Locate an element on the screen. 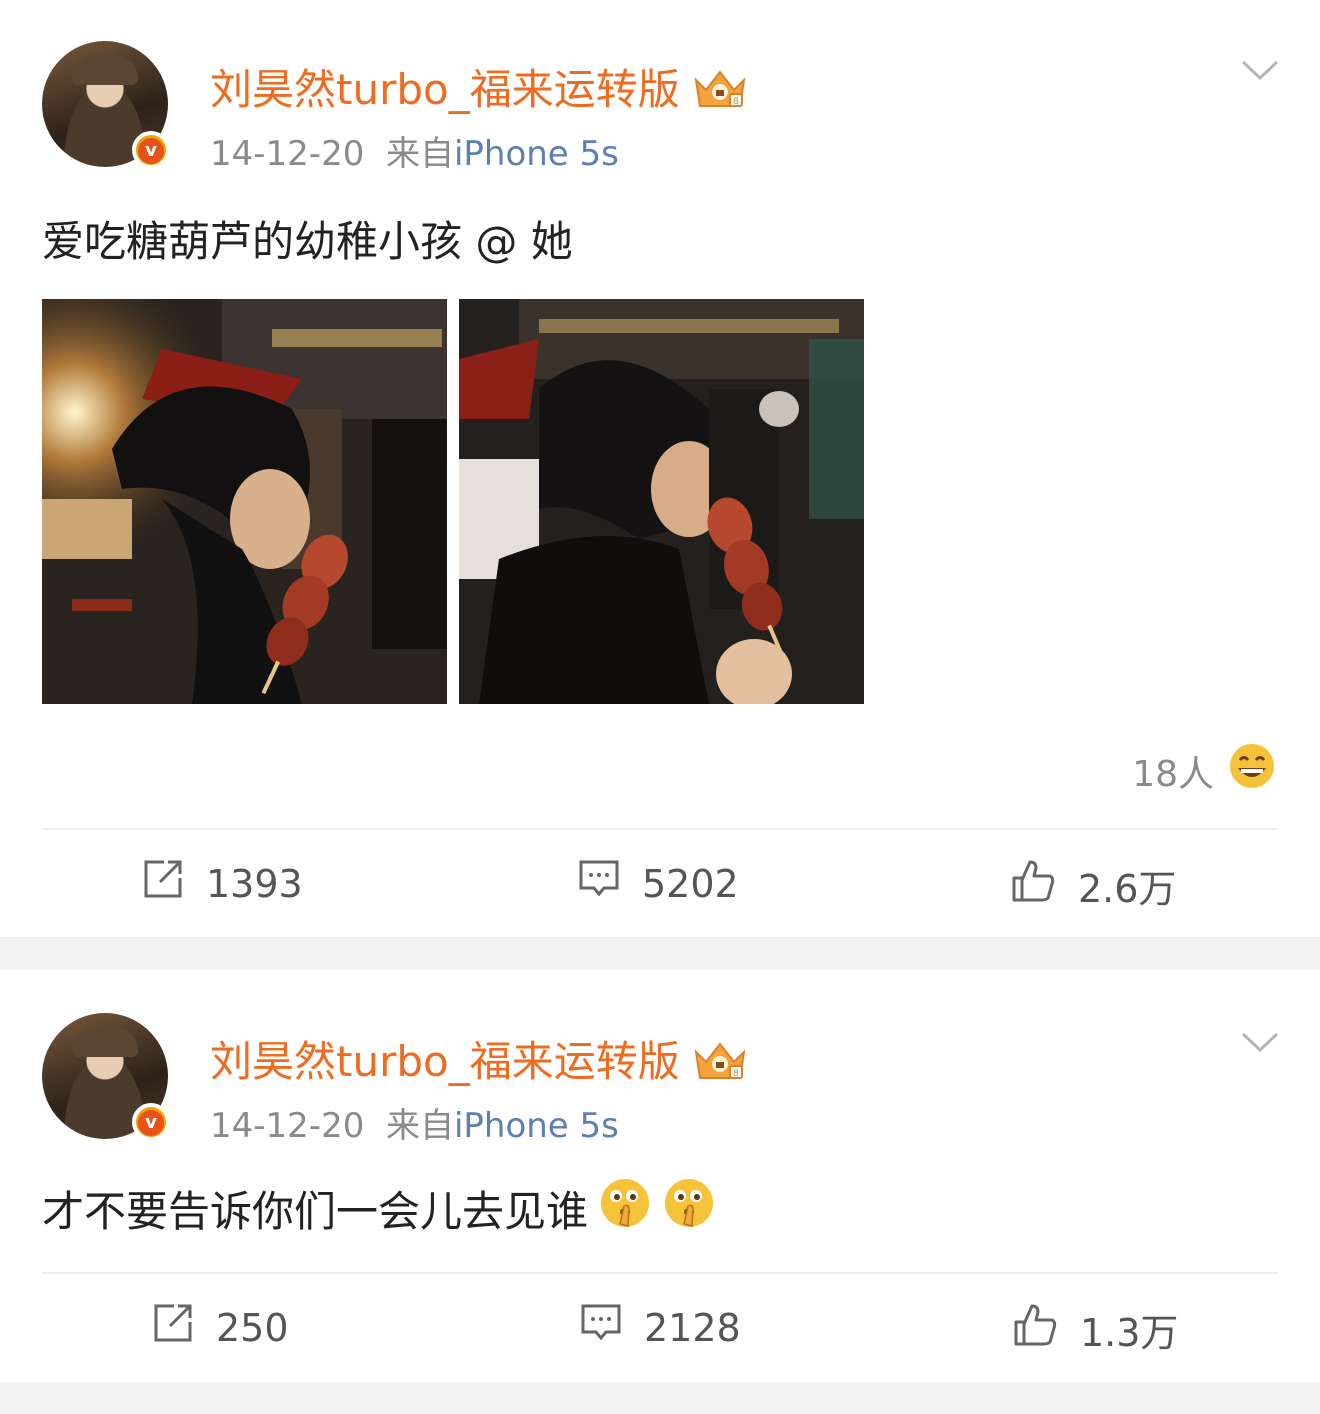 This screenshot has height=1414, width=1320. like-button: 2.6万 is located at coordinates (1093, 885).